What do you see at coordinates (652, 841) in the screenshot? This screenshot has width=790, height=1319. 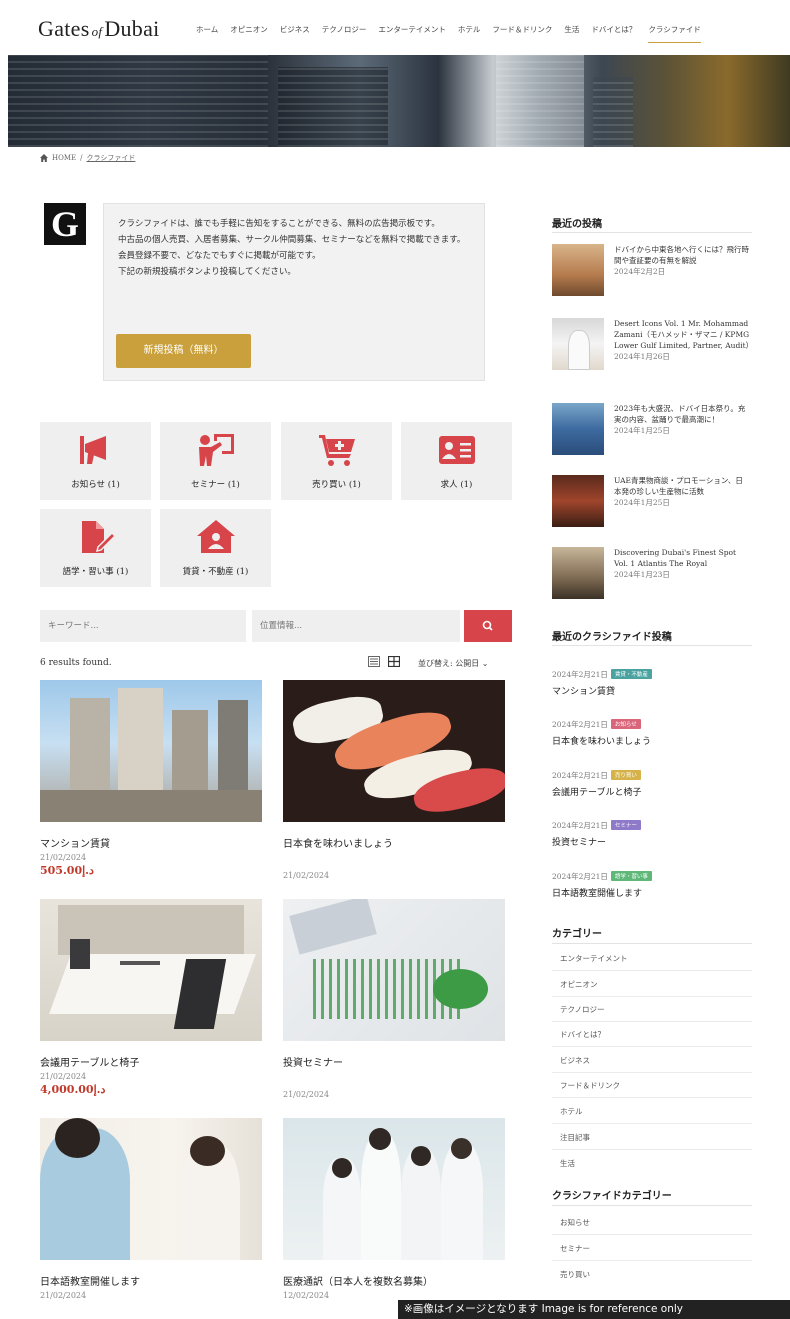 I see `classified-title: 投資セミナー` at bounding box center [652, 841].